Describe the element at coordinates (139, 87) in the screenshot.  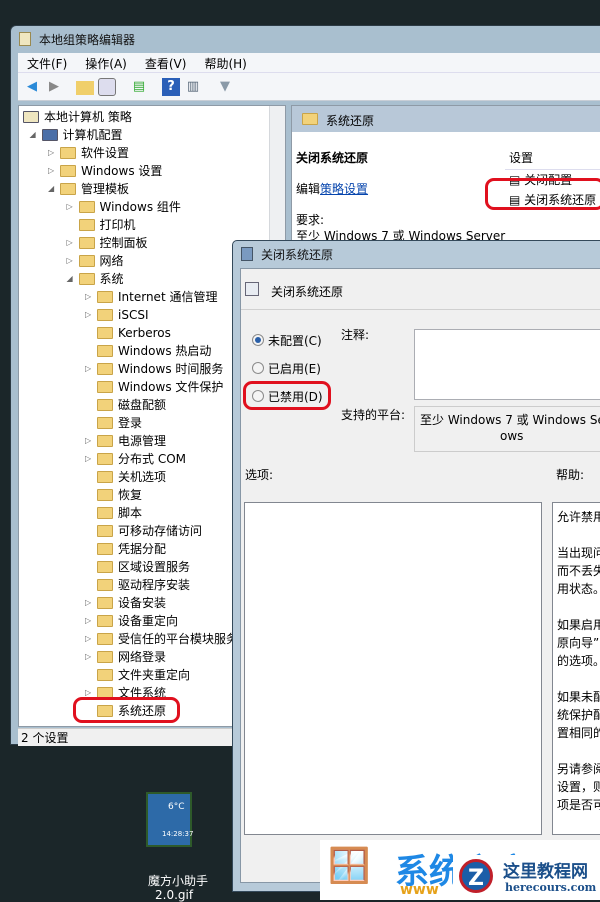
I see `export-list-icon: ▤` at that location.